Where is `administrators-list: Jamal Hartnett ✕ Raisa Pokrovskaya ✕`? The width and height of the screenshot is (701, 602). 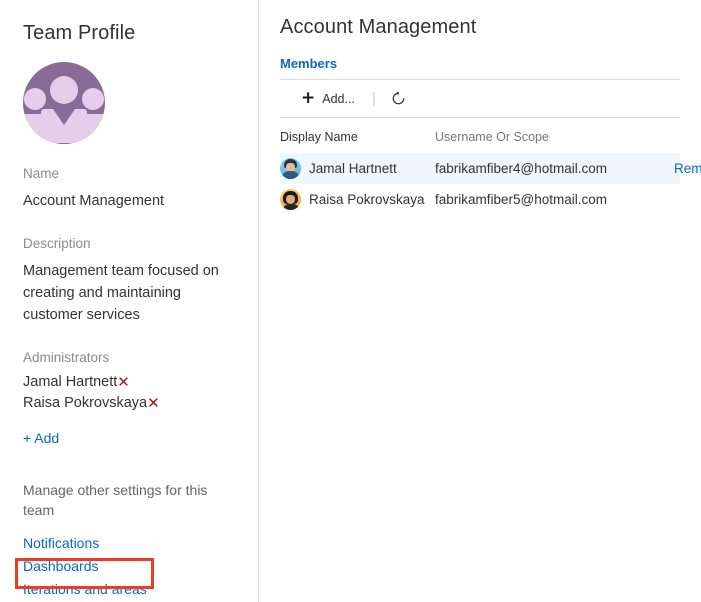 administrators-list: Jamal Hartnett ✕ Raisa Pokrovskaya ✕ is located at coordinates (129, 393).